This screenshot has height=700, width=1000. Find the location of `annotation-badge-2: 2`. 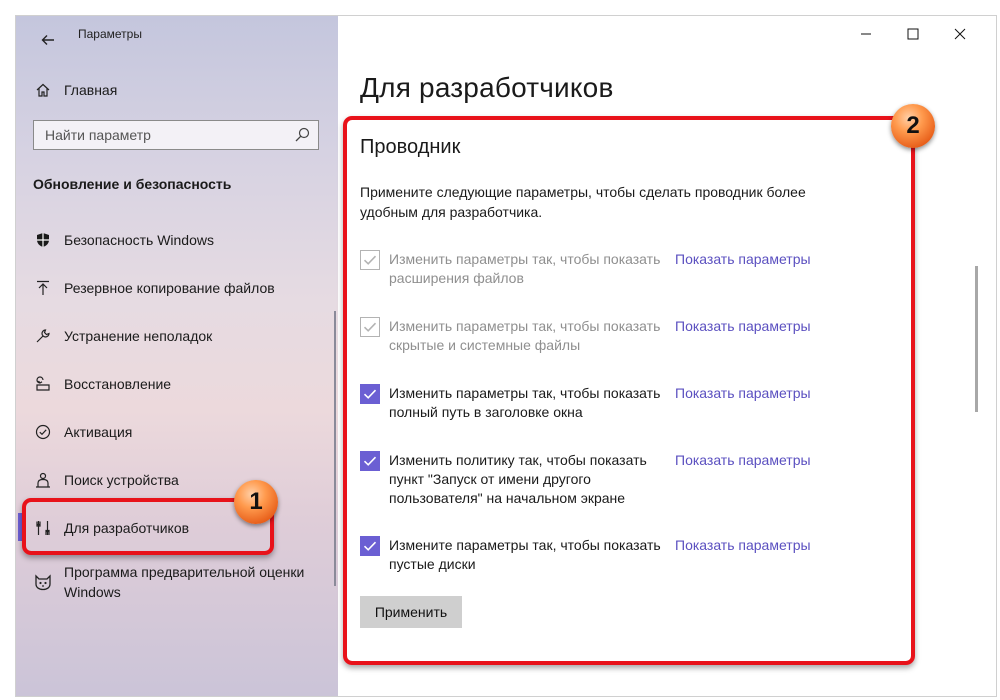

annotation-badge-2: 2 is located at coordinates (913, 126).